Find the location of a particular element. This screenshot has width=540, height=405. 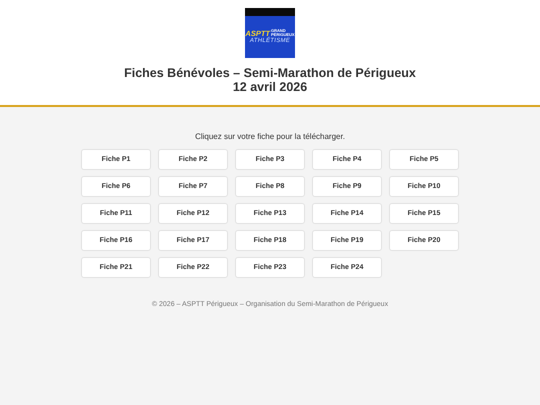

page-title: Fiches Bénévoles – Semi-Marathon de Périgueux is located at coordinates (270, 73).